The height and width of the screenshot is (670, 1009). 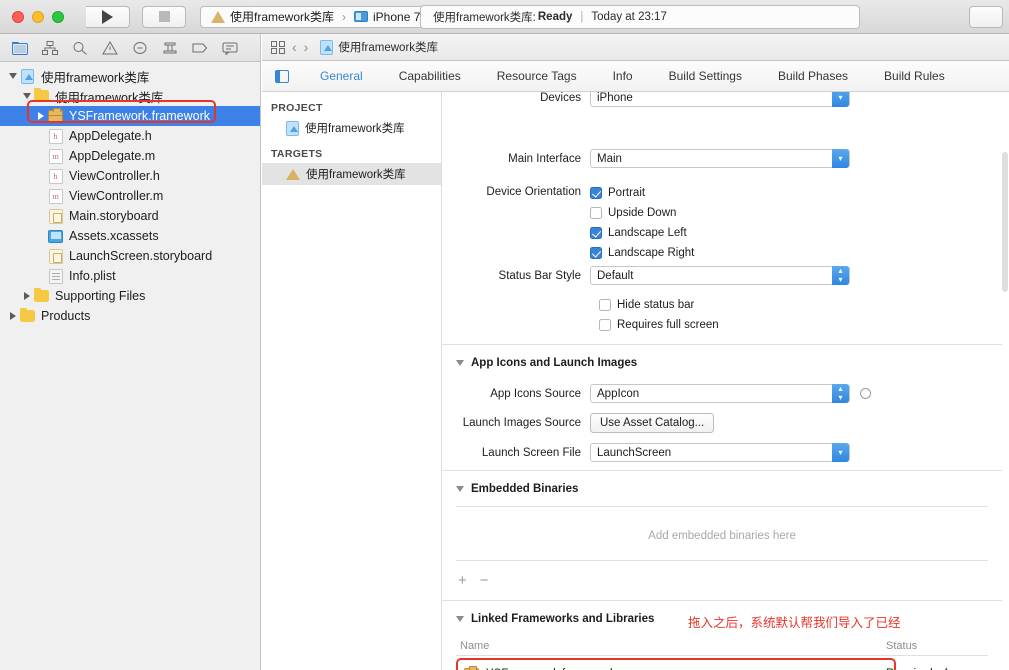 What do you see at coordinates (55, 115) in the screenshot?
I see `framework-icon` at bounding box center [55, 115].